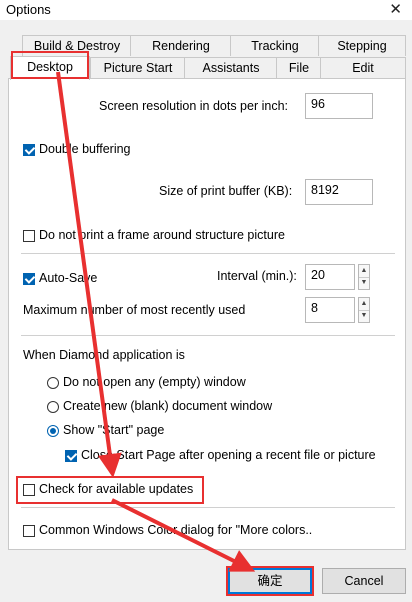  Describe the element at coordinates (395, 9) in the screenshot. I see `close-icon: ✕` at that location.